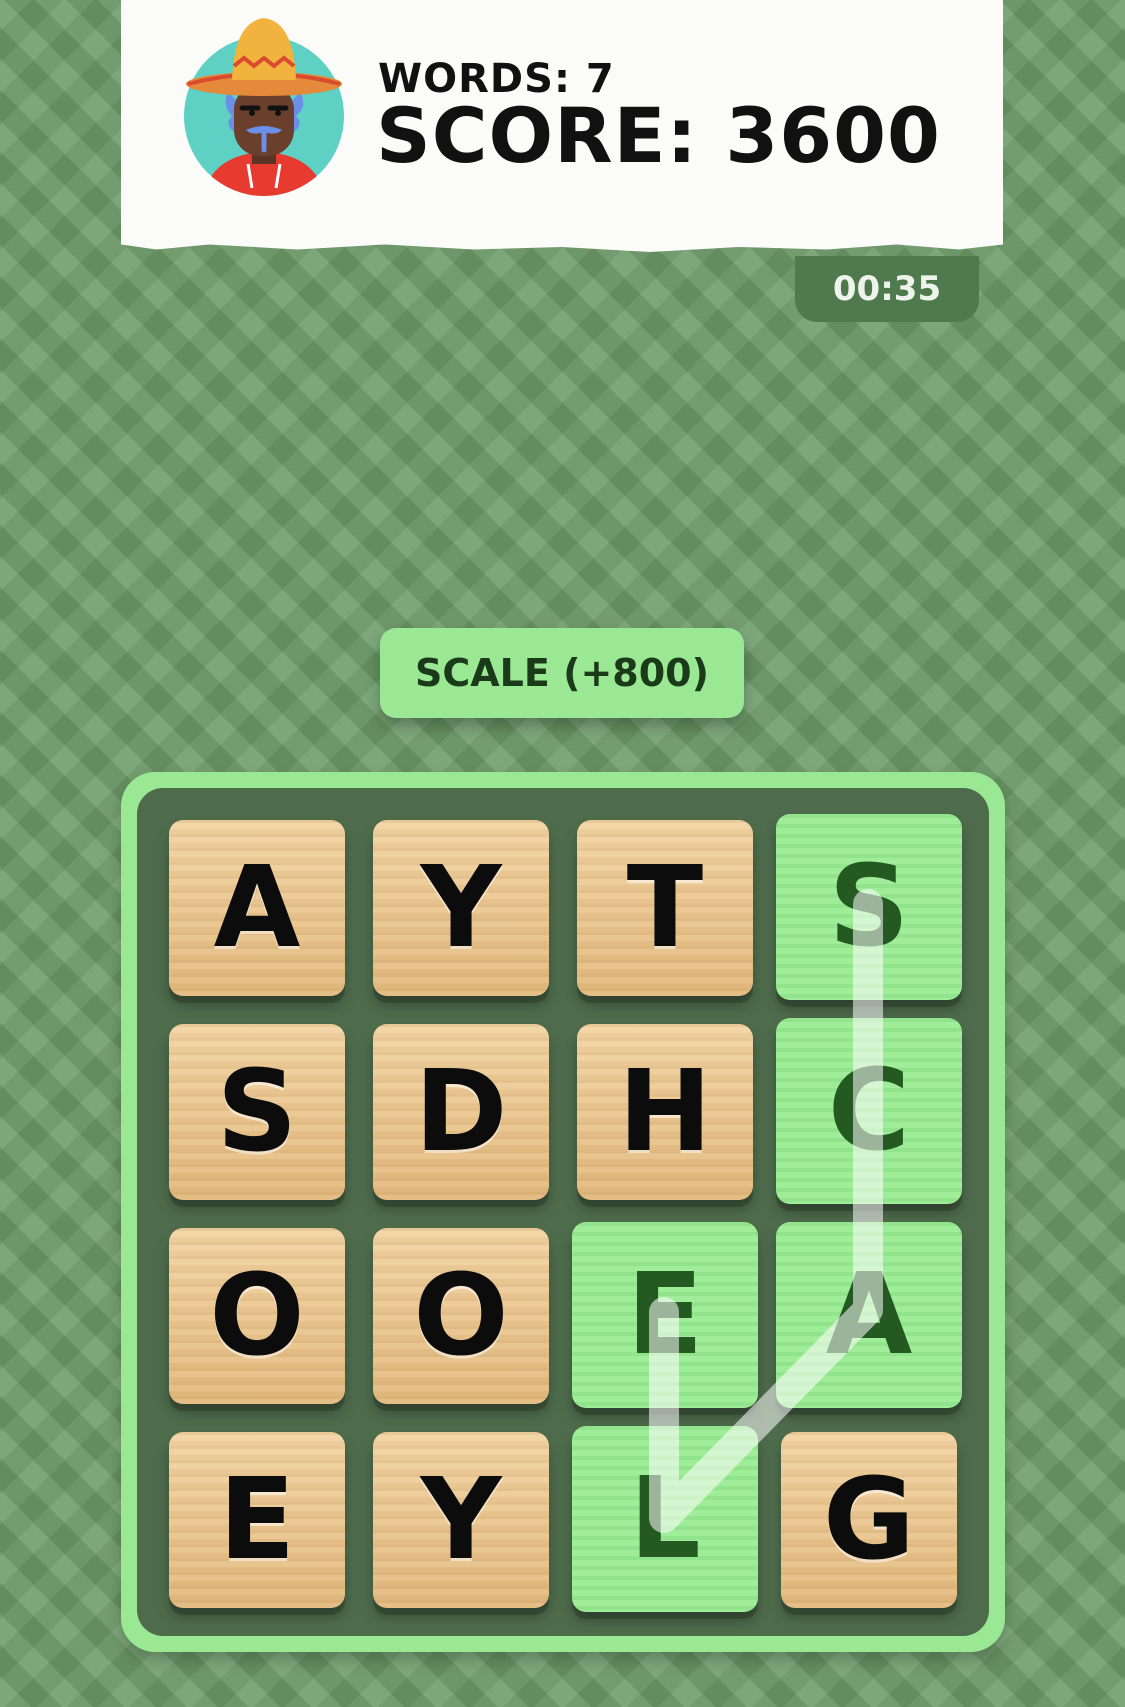 The height and width of the screenshot is (1707, 1125). I want to click on letter-tile-selected: L, so click(665, 1519).